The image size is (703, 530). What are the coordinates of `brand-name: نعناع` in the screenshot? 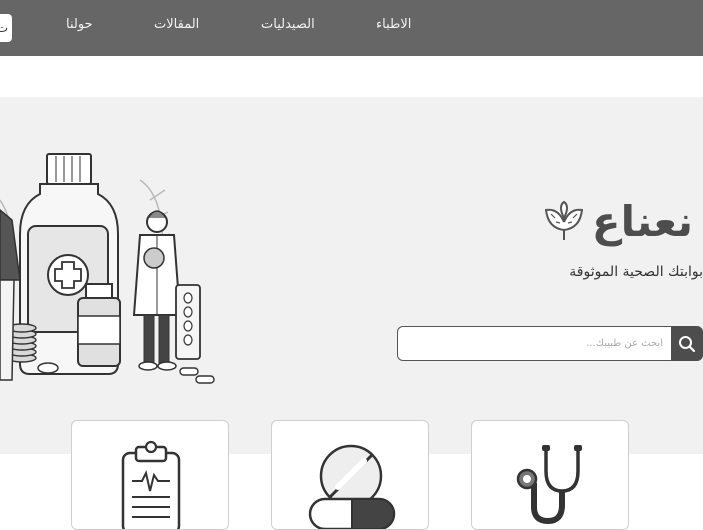 It's located at (642, 221).